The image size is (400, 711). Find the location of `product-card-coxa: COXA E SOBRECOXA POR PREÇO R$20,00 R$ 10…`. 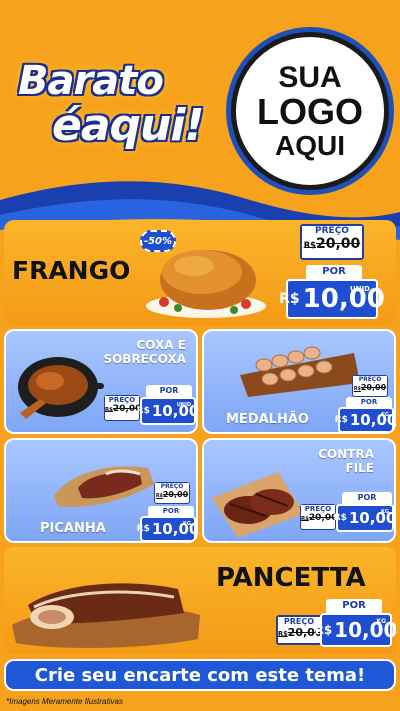

product-card-coxa: COXA E SOBRECOXA POR PREÇO R$20,00 R$ 10… is located at coordinates (101, 381).